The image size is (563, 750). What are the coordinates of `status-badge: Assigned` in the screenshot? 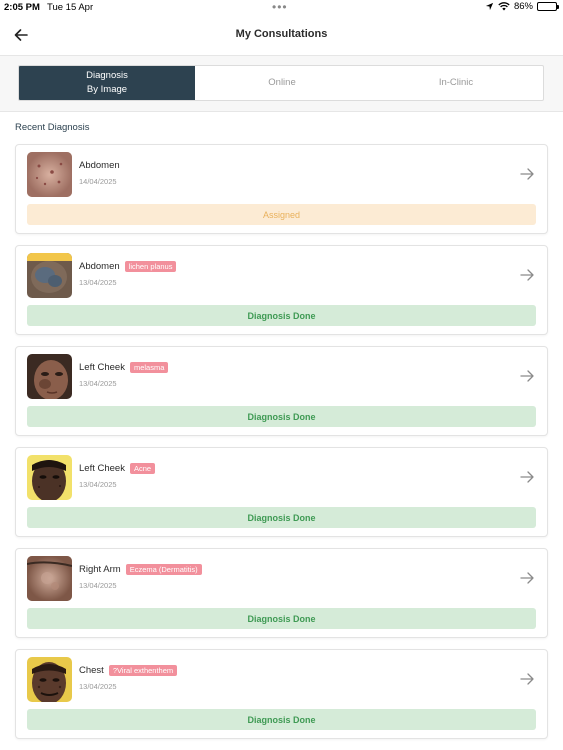 It's located at (281, 214).